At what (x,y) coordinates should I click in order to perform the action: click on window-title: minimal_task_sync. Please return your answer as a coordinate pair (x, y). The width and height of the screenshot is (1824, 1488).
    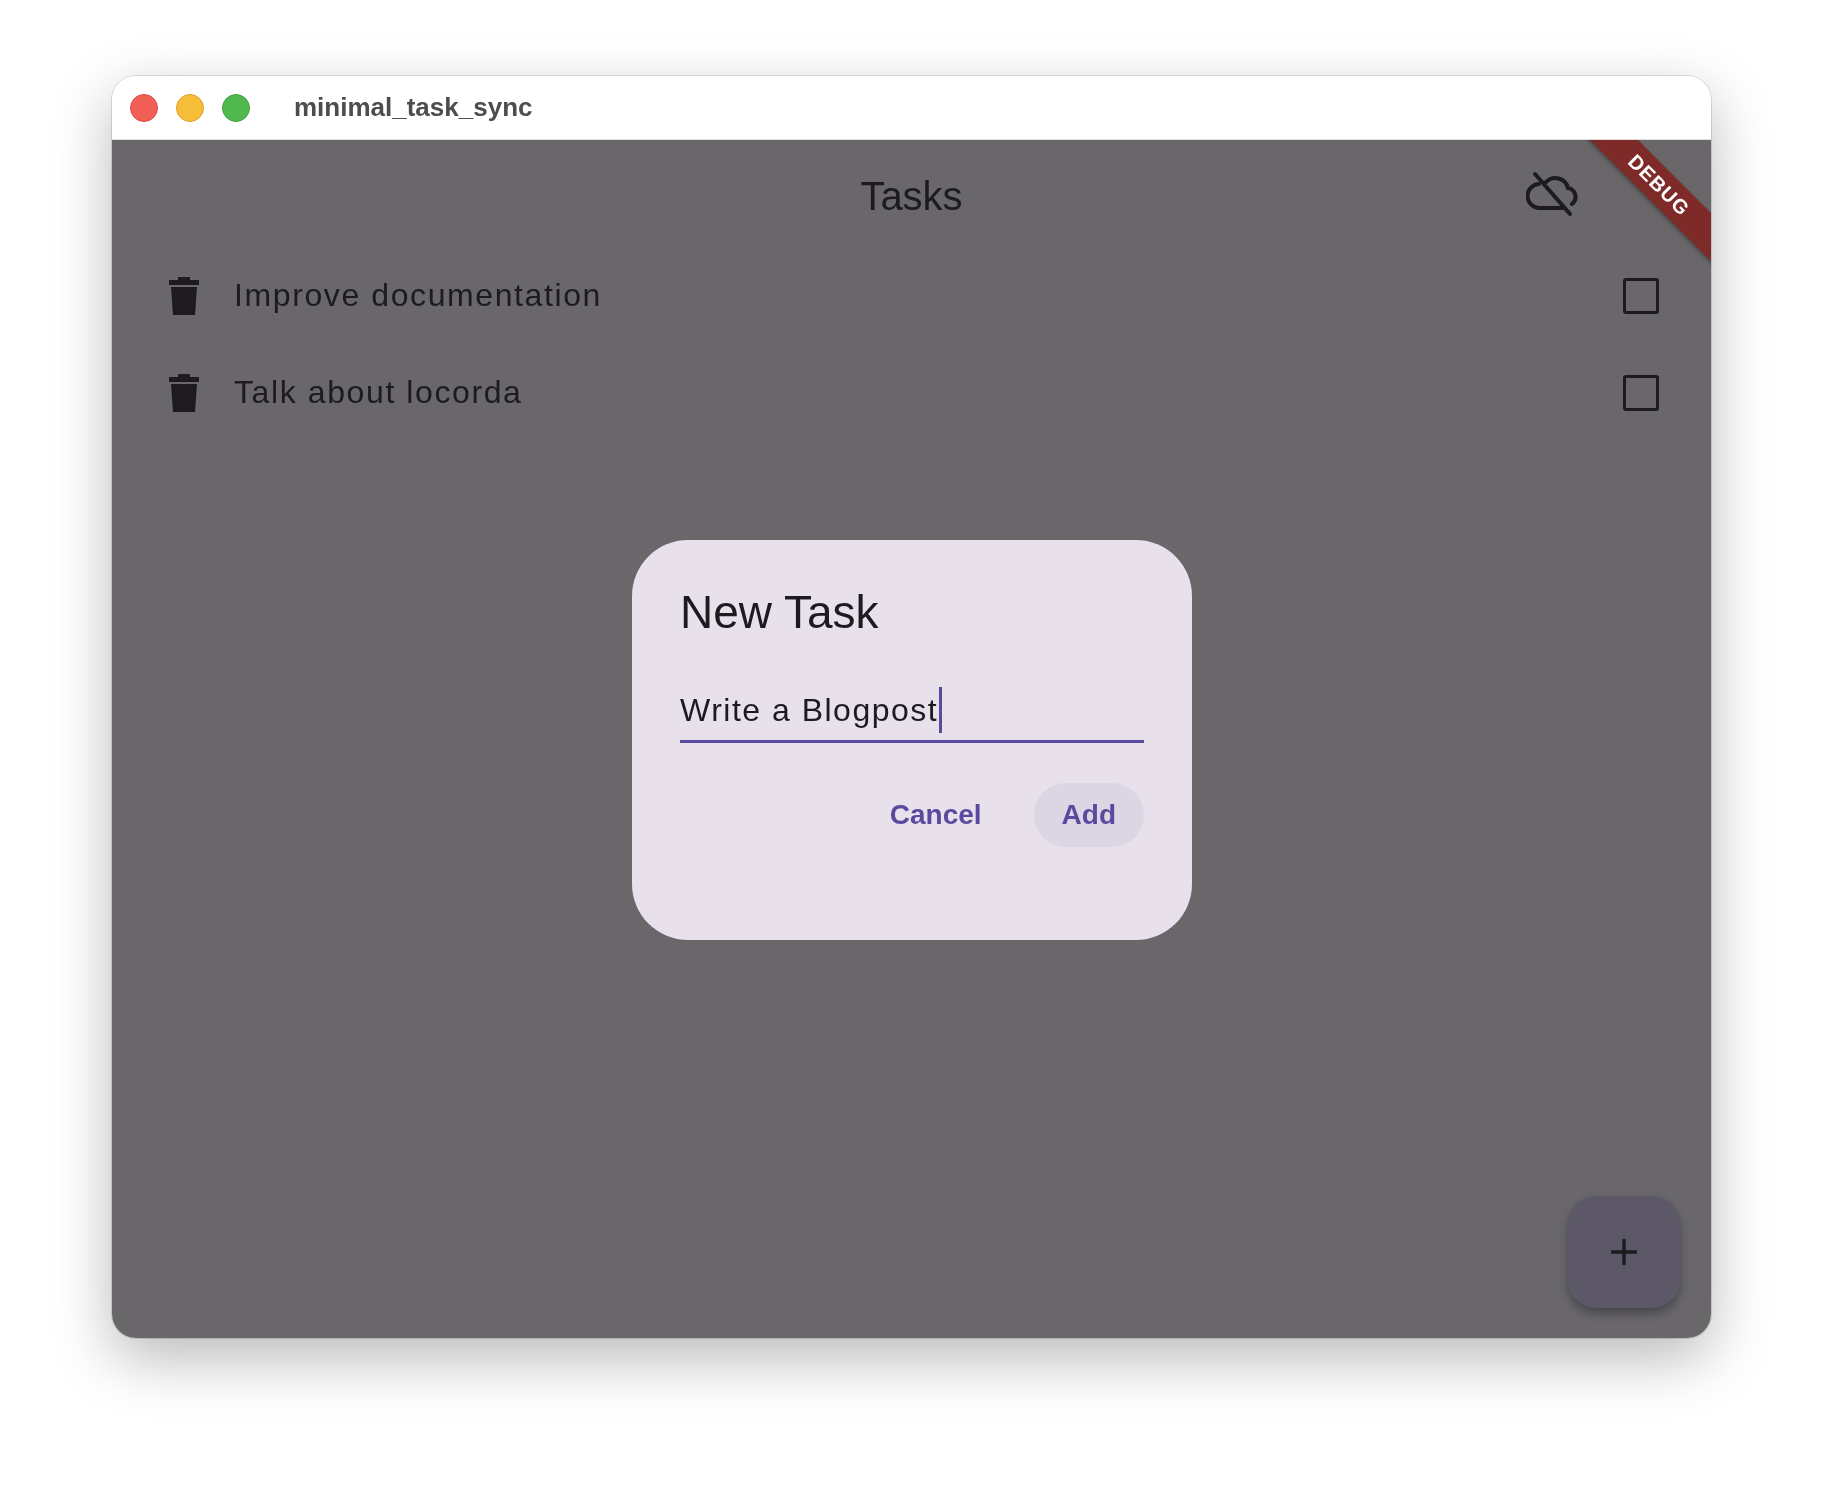
    Looking at the image, I should click on (413, 107).